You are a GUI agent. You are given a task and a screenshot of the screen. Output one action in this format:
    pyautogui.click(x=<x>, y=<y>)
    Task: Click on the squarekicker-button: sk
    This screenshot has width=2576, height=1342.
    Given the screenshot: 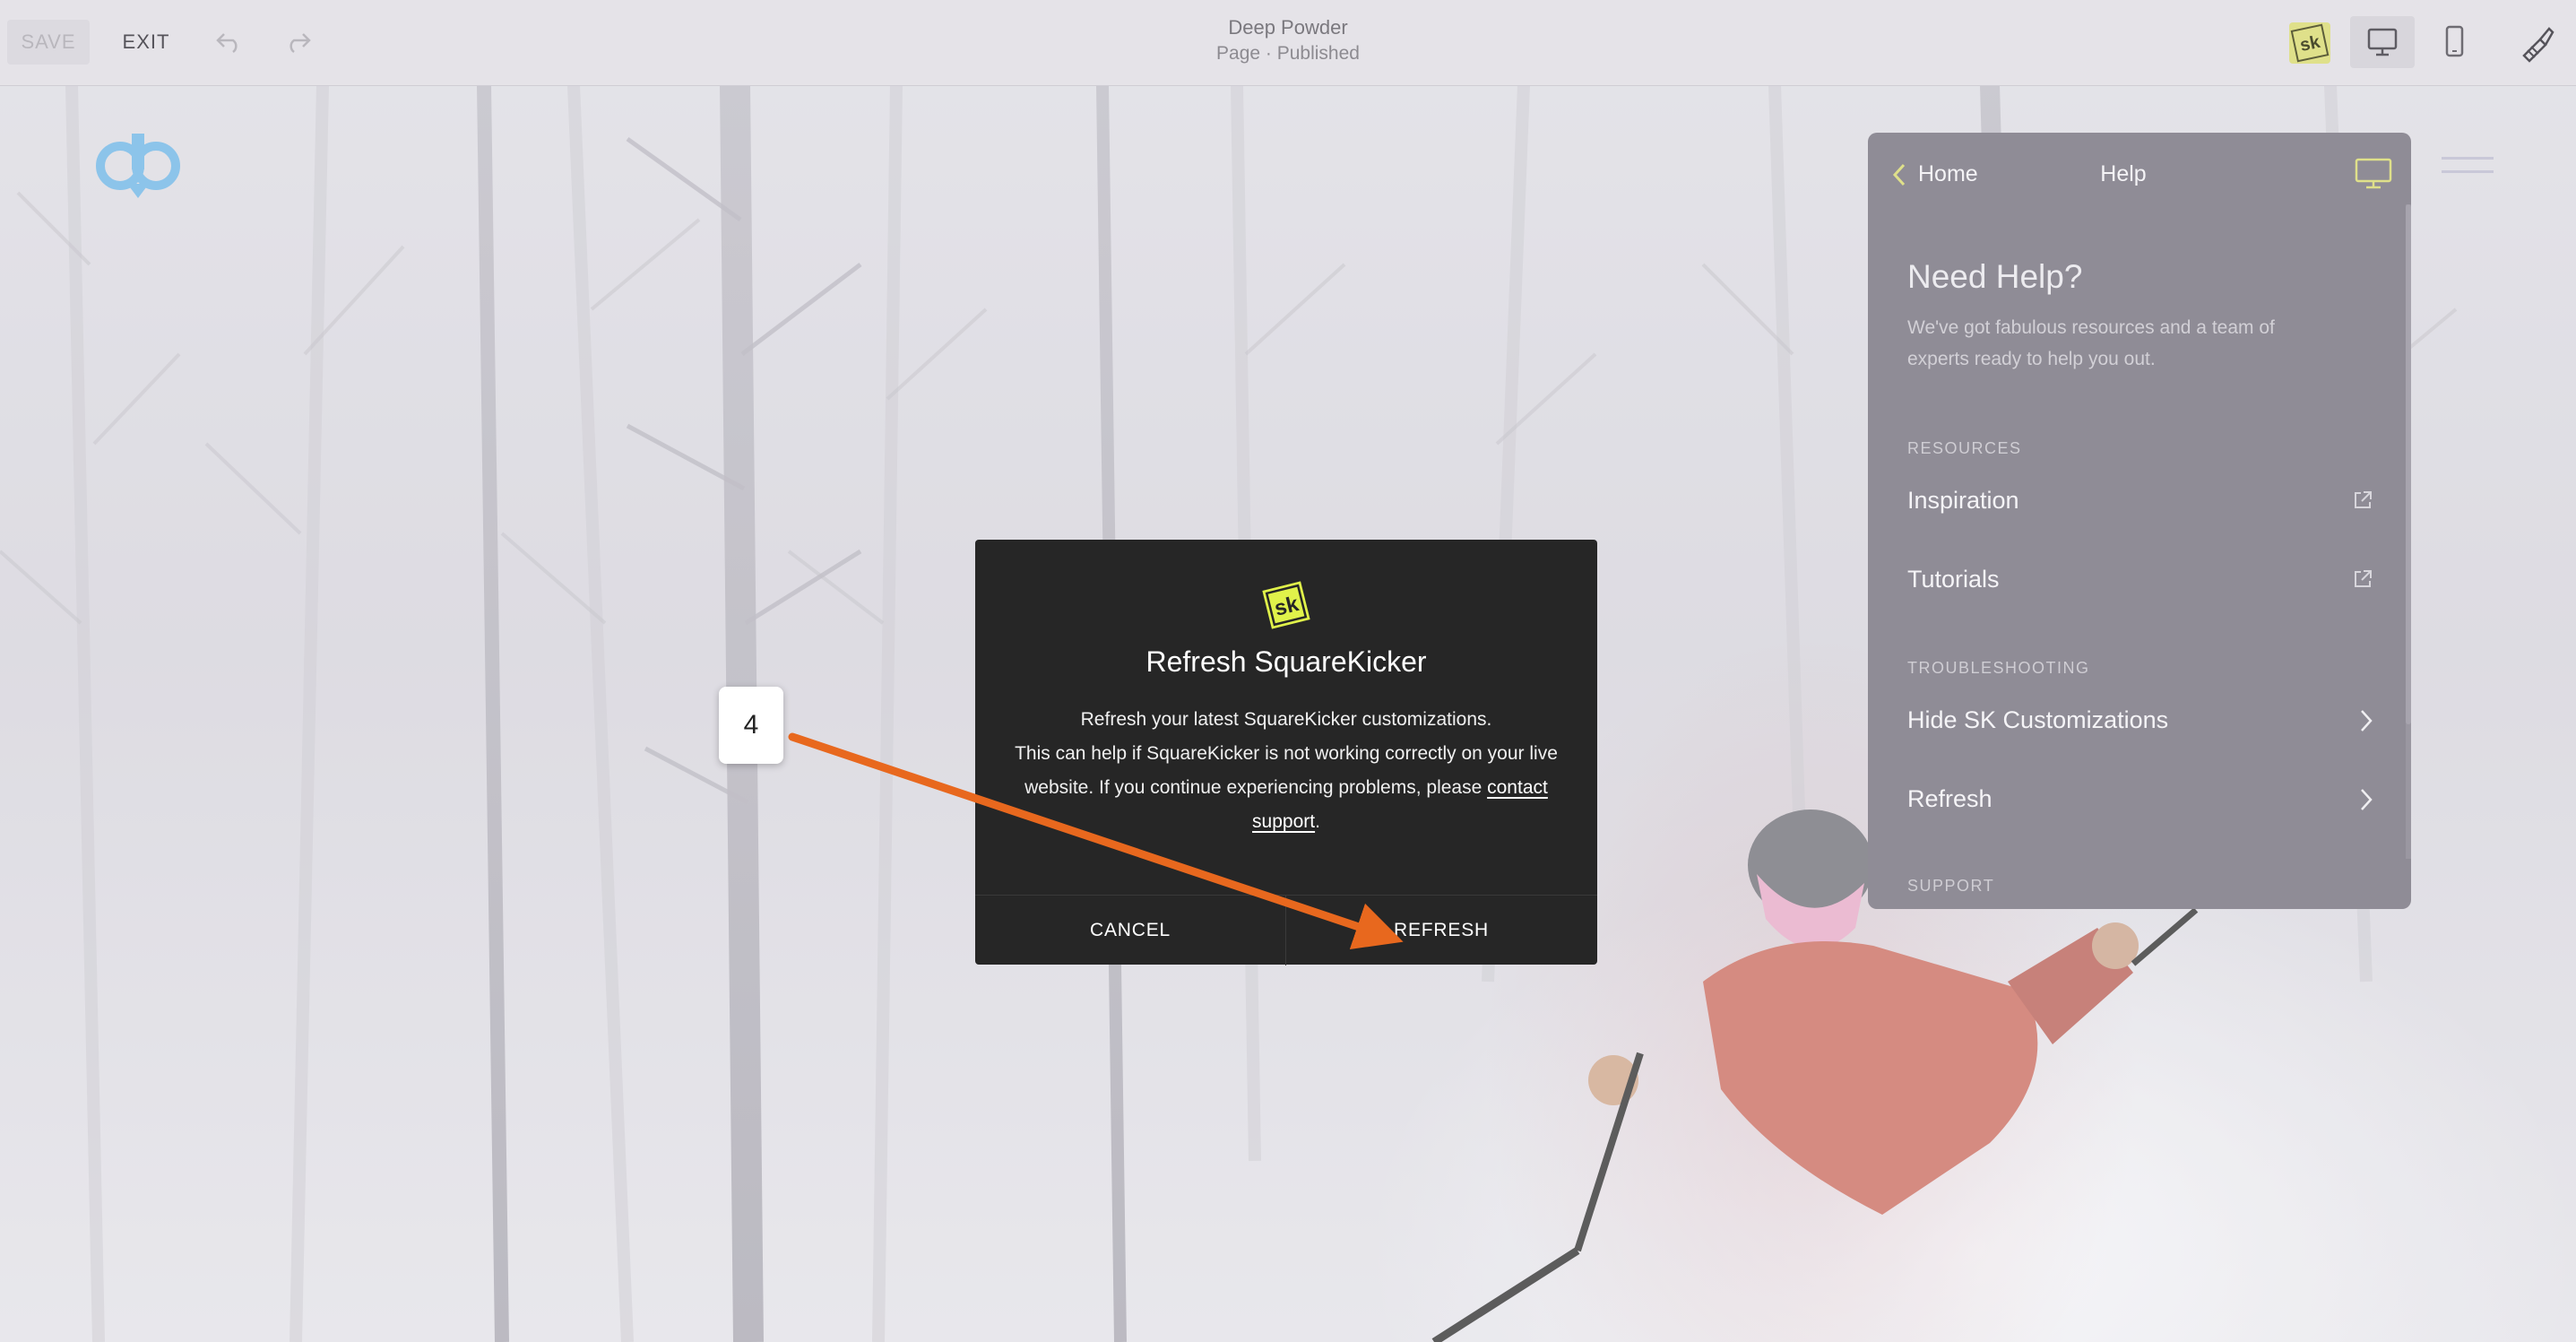 What is the action you would take?
    pyautogui.click(x=2309, y=43)
    